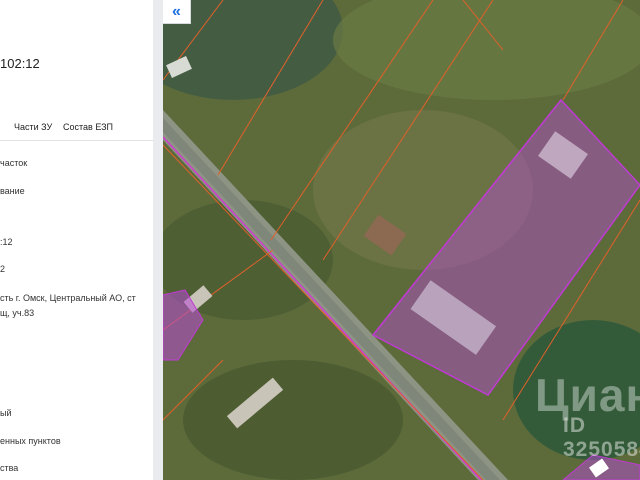  What do you see at coordinates (20, 63) in the screenshot?
I see `cadastral-number-title: 102:12` at bounding box center [20, 63].